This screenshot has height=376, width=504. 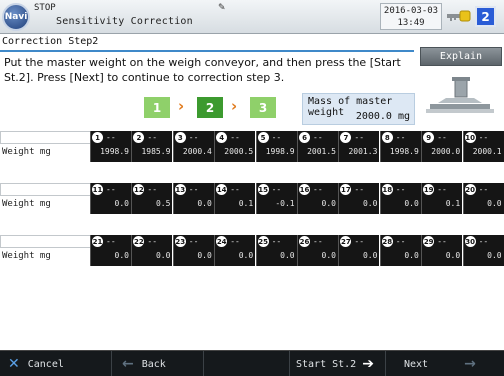 I want to click on head-header: 10 --, so click(x=484, y=137).